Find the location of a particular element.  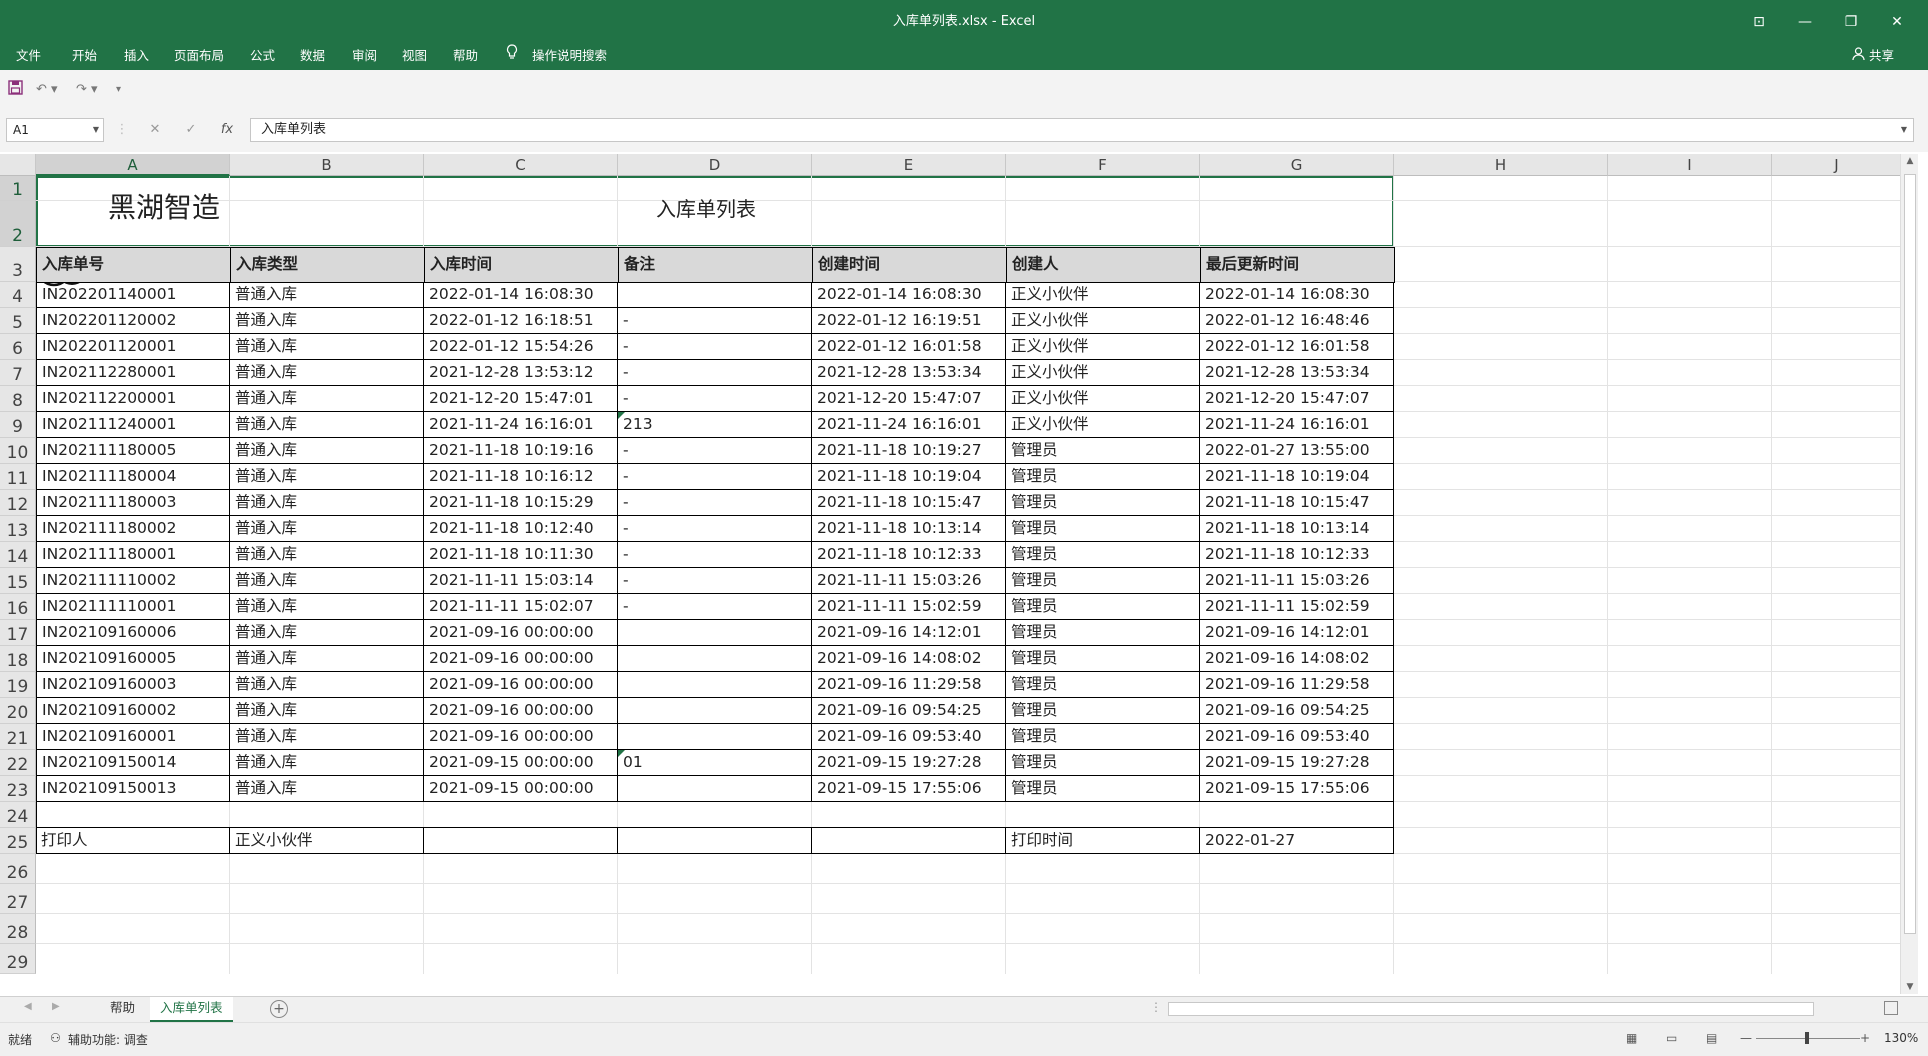

table-cell: 2021-11-18 10:16:12 is located at coordinates (521, 477).